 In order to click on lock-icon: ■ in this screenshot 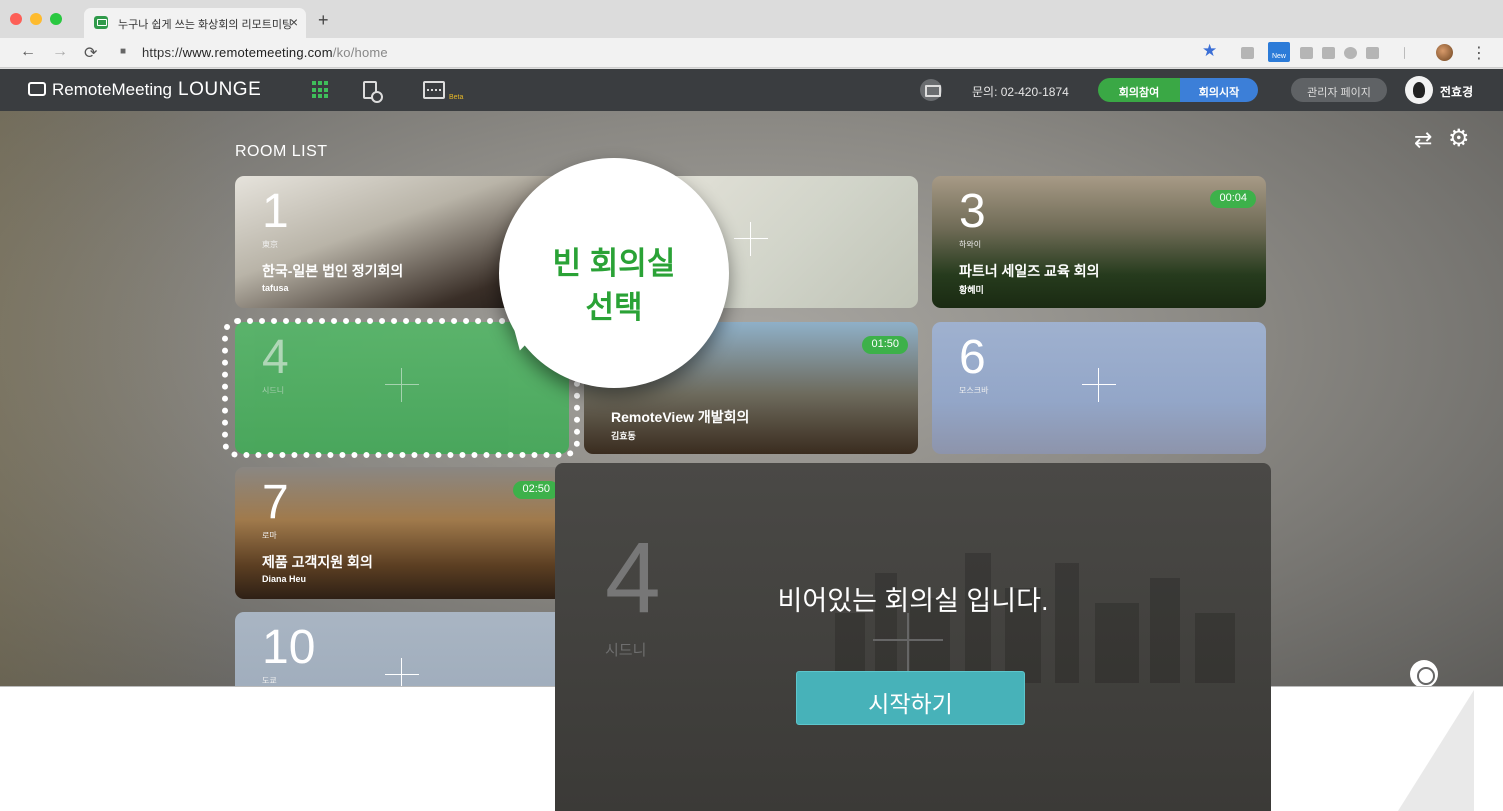, I will do `click(123, 51)`.